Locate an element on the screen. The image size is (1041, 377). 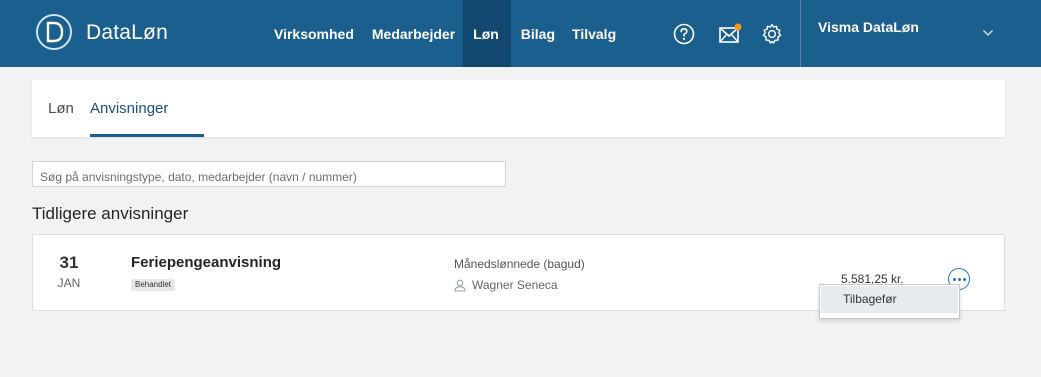
context-menu: Tilbagefør is located at coordinates (889, 301).